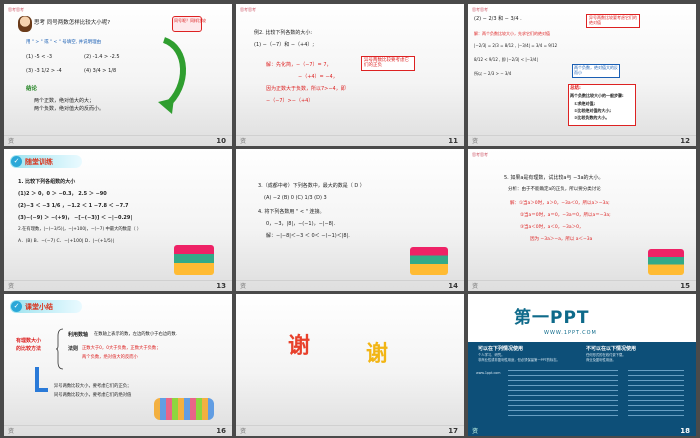 Image resolution: width=700 pixels, height=438 pixels. I want to click on blue-l-arrow-icon, so click(41, 379).